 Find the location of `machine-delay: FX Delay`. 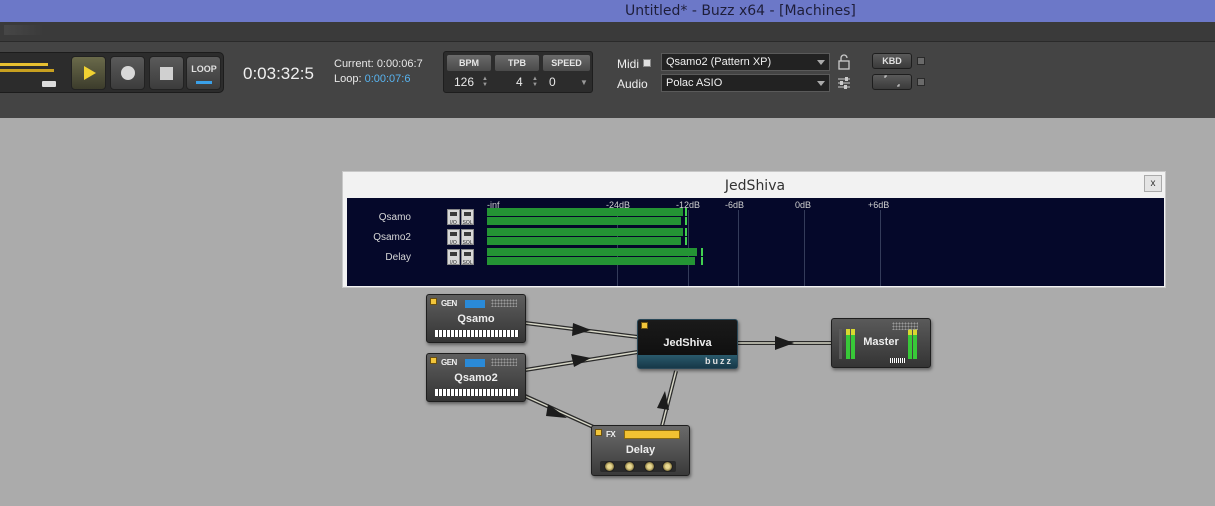

machine-delay: FX Delay is located at coordinates (640, 450).